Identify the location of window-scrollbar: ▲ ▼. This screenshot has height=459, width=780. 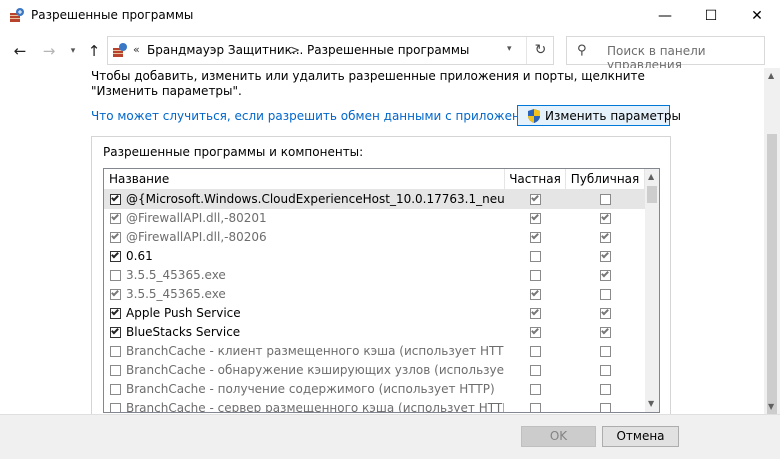
(772, 242).